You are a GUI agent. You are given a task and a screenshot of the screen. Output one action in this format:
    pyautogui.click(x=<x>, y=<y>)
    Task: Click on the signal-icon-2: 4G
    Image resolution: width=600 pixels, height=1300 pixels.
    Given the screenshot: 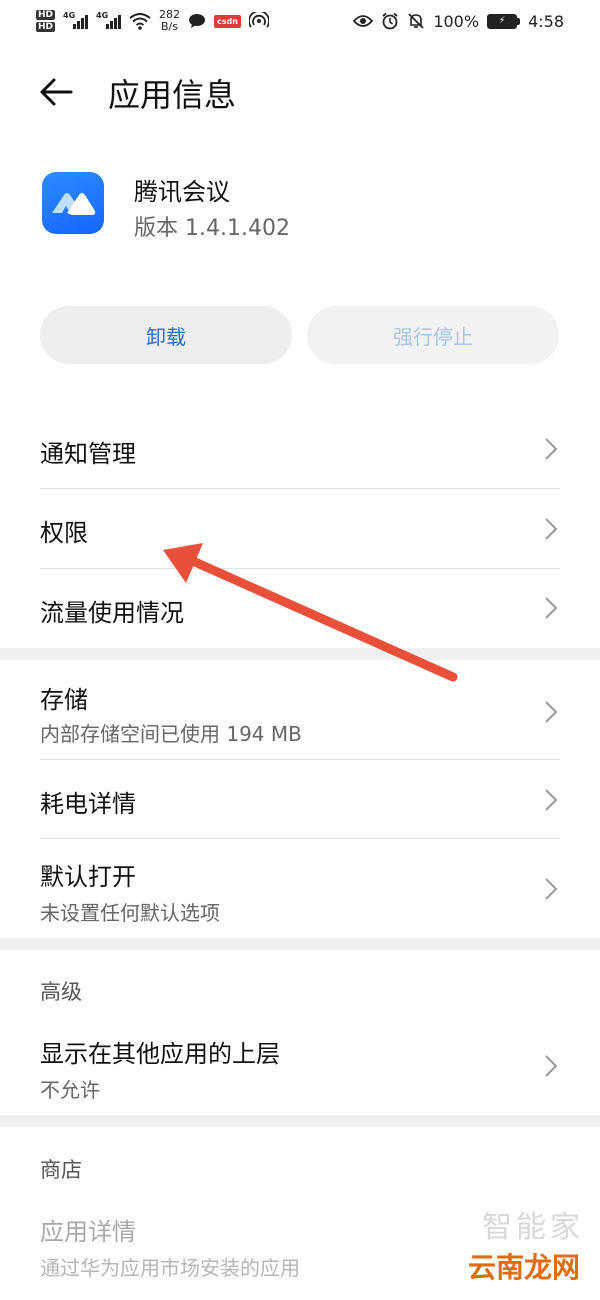 What is the action you would take?
    pyautogui.click(x=109, y=20)
    